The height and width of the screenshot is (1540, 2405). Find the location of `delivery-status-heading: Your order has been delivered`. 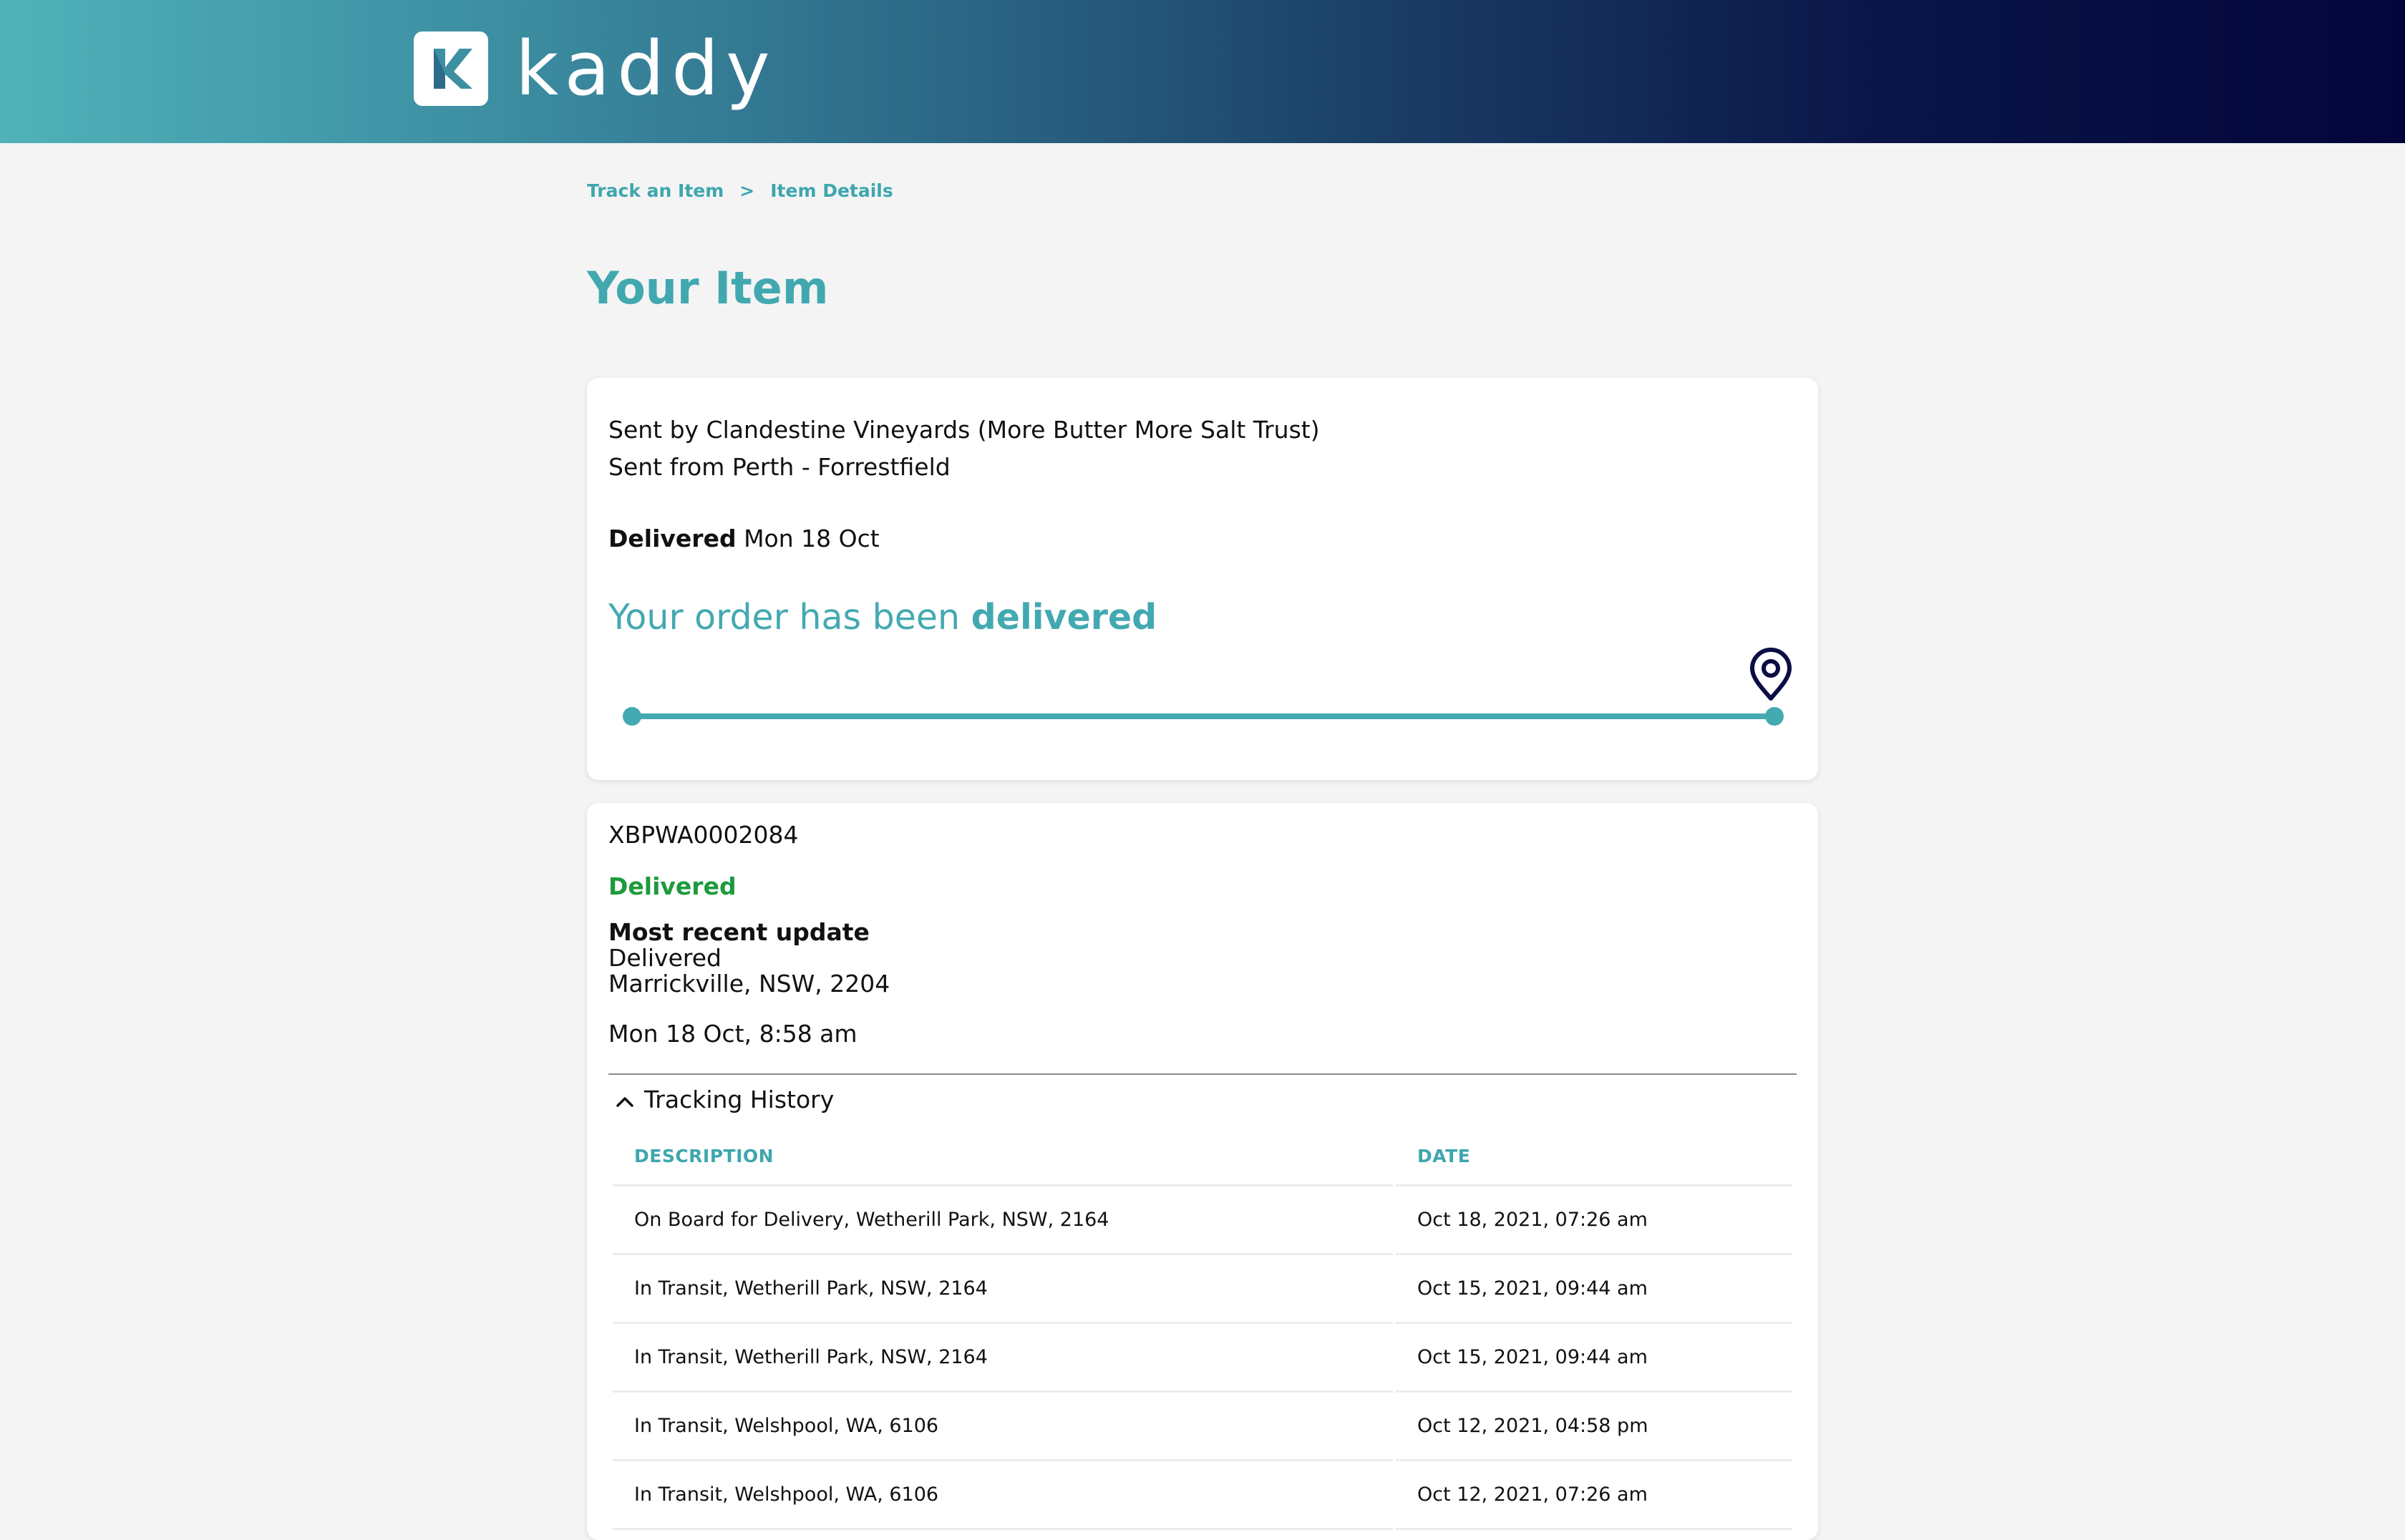

delivery-status-heading: Your order has been delivered is located at coordinates (883, 617).